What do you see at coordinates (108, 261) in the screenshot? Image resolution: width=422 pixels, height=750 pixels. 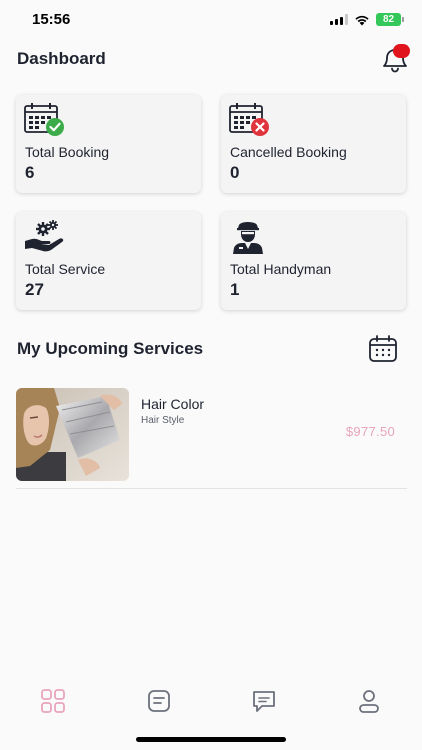 I see `stat-card-total-service: Total Service 27` at bounding box center [108, 261].